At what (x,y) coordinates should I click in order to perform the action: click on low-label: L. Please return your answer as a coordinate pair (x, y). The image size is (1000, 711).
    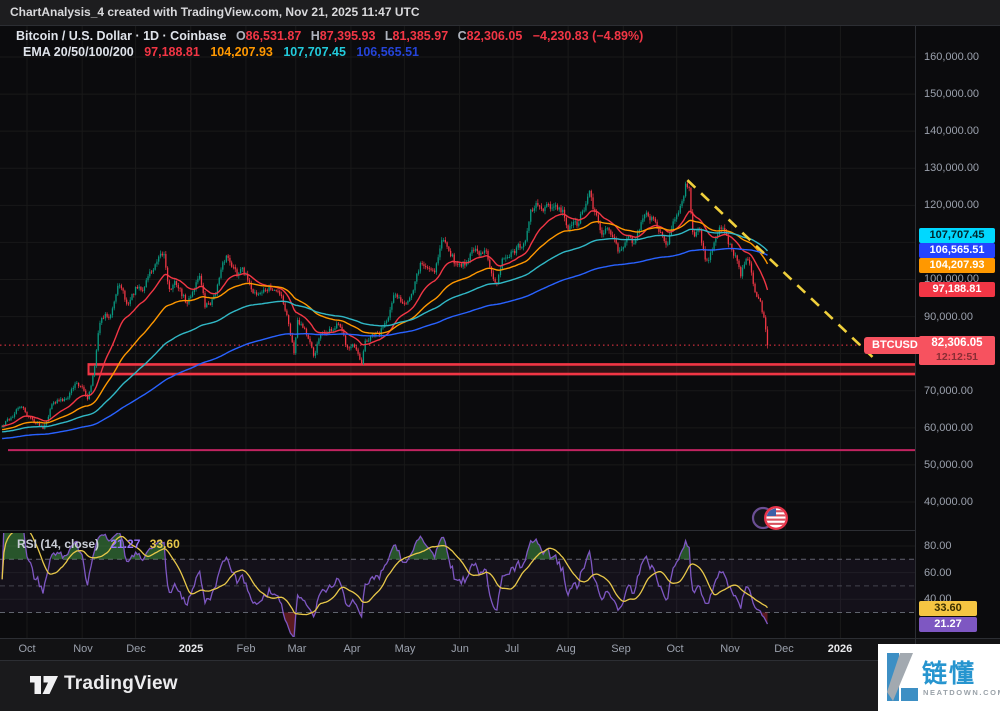
    Looking at the image, I should click on (388, 36).